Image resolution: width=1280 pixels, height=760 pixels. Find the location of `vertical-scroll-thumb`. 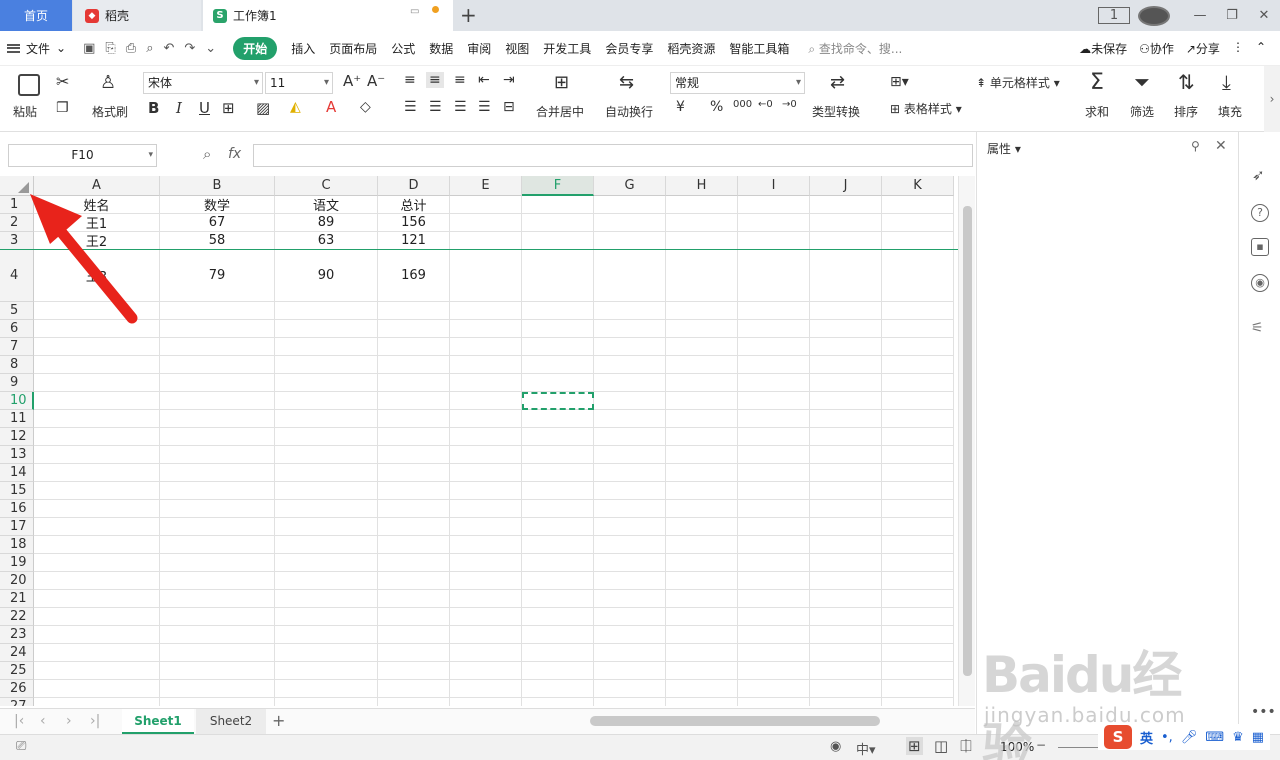

vertical-scroll-thumb is located at coordinates (967, 441).